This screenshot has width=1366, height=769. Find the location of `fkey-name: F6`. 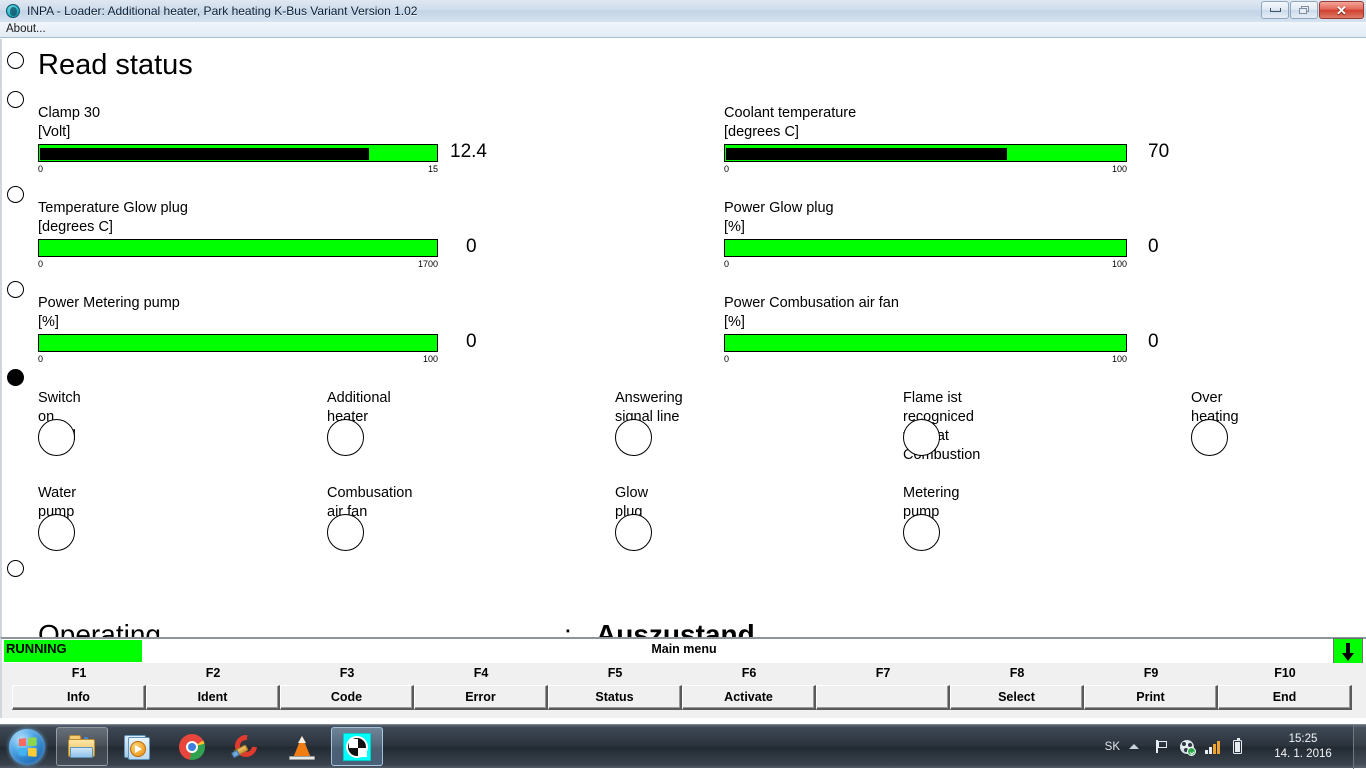

fkey-name: F6 is located at coordinates (749, 673).